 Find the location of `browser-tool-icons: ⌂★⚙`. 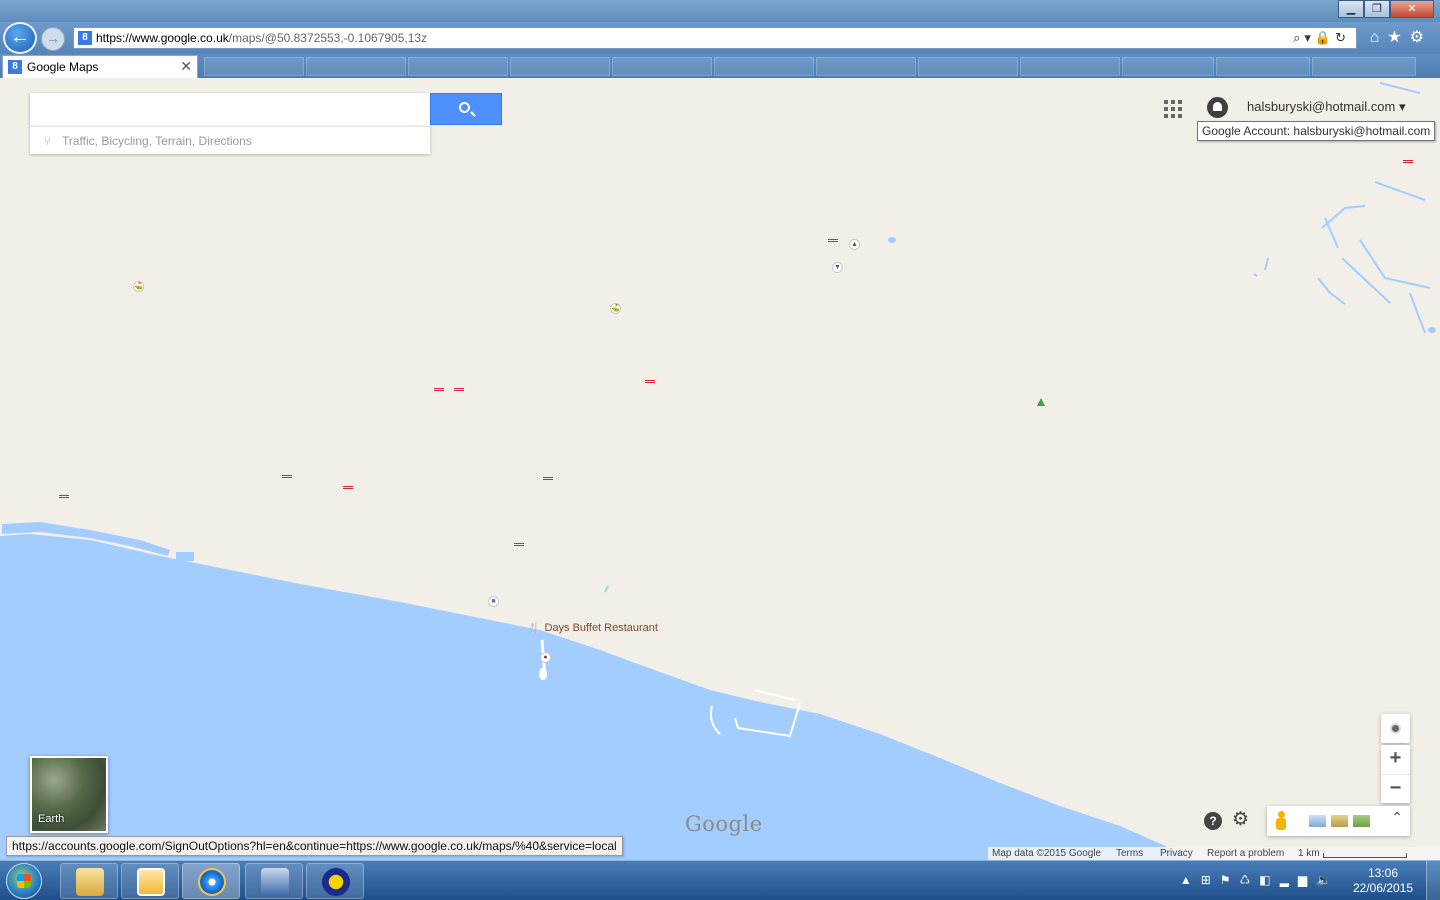

browser-tool-icons: ⌂★⚙ is located at coordinates (1401, 37).